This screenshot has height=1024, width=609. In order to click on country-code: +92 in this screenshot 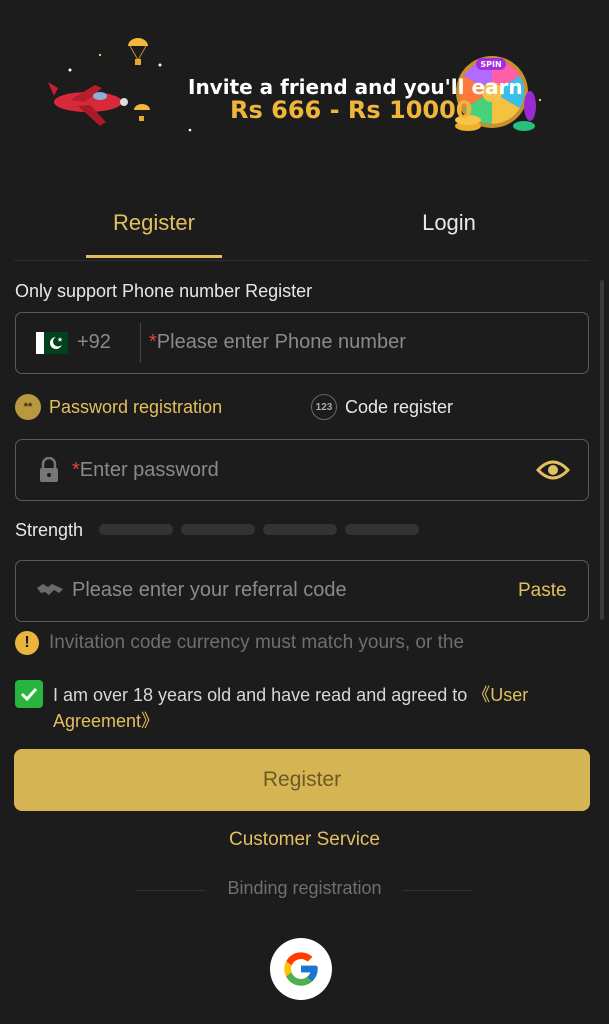, I will do `click(94, 342)`.